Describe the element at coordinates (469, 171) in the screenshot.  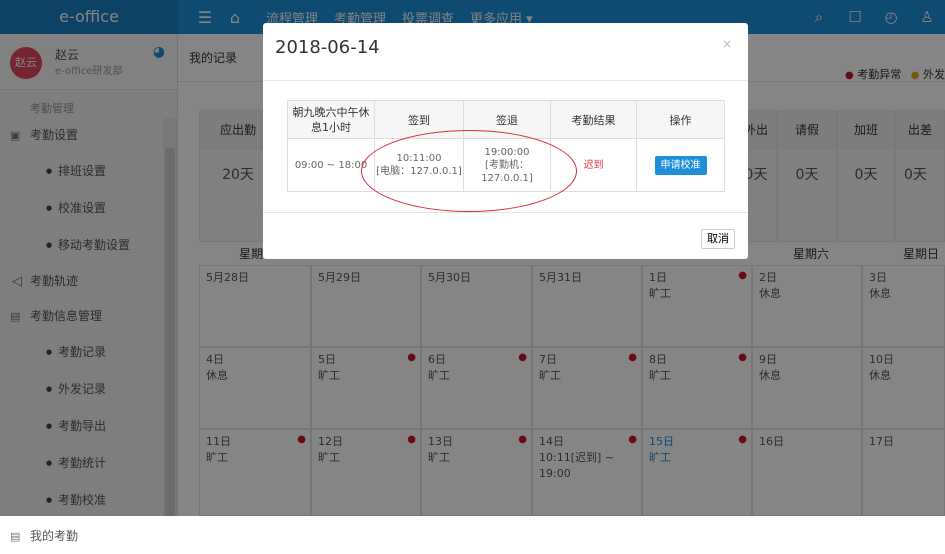
I see `highlight-ellipse` at that location.